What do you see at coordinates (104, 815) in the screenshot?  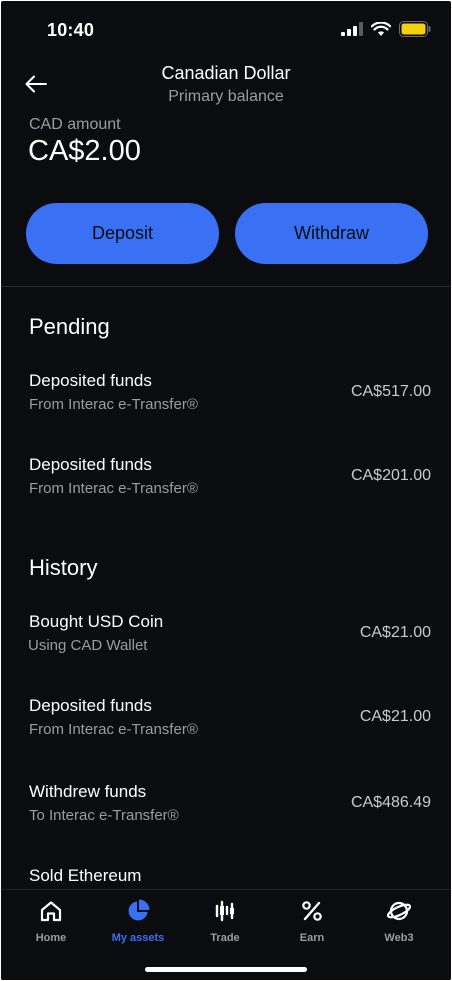 I see `transaction-subtitle: To Interac e-Transfer®` at bounding box center [104, 815].